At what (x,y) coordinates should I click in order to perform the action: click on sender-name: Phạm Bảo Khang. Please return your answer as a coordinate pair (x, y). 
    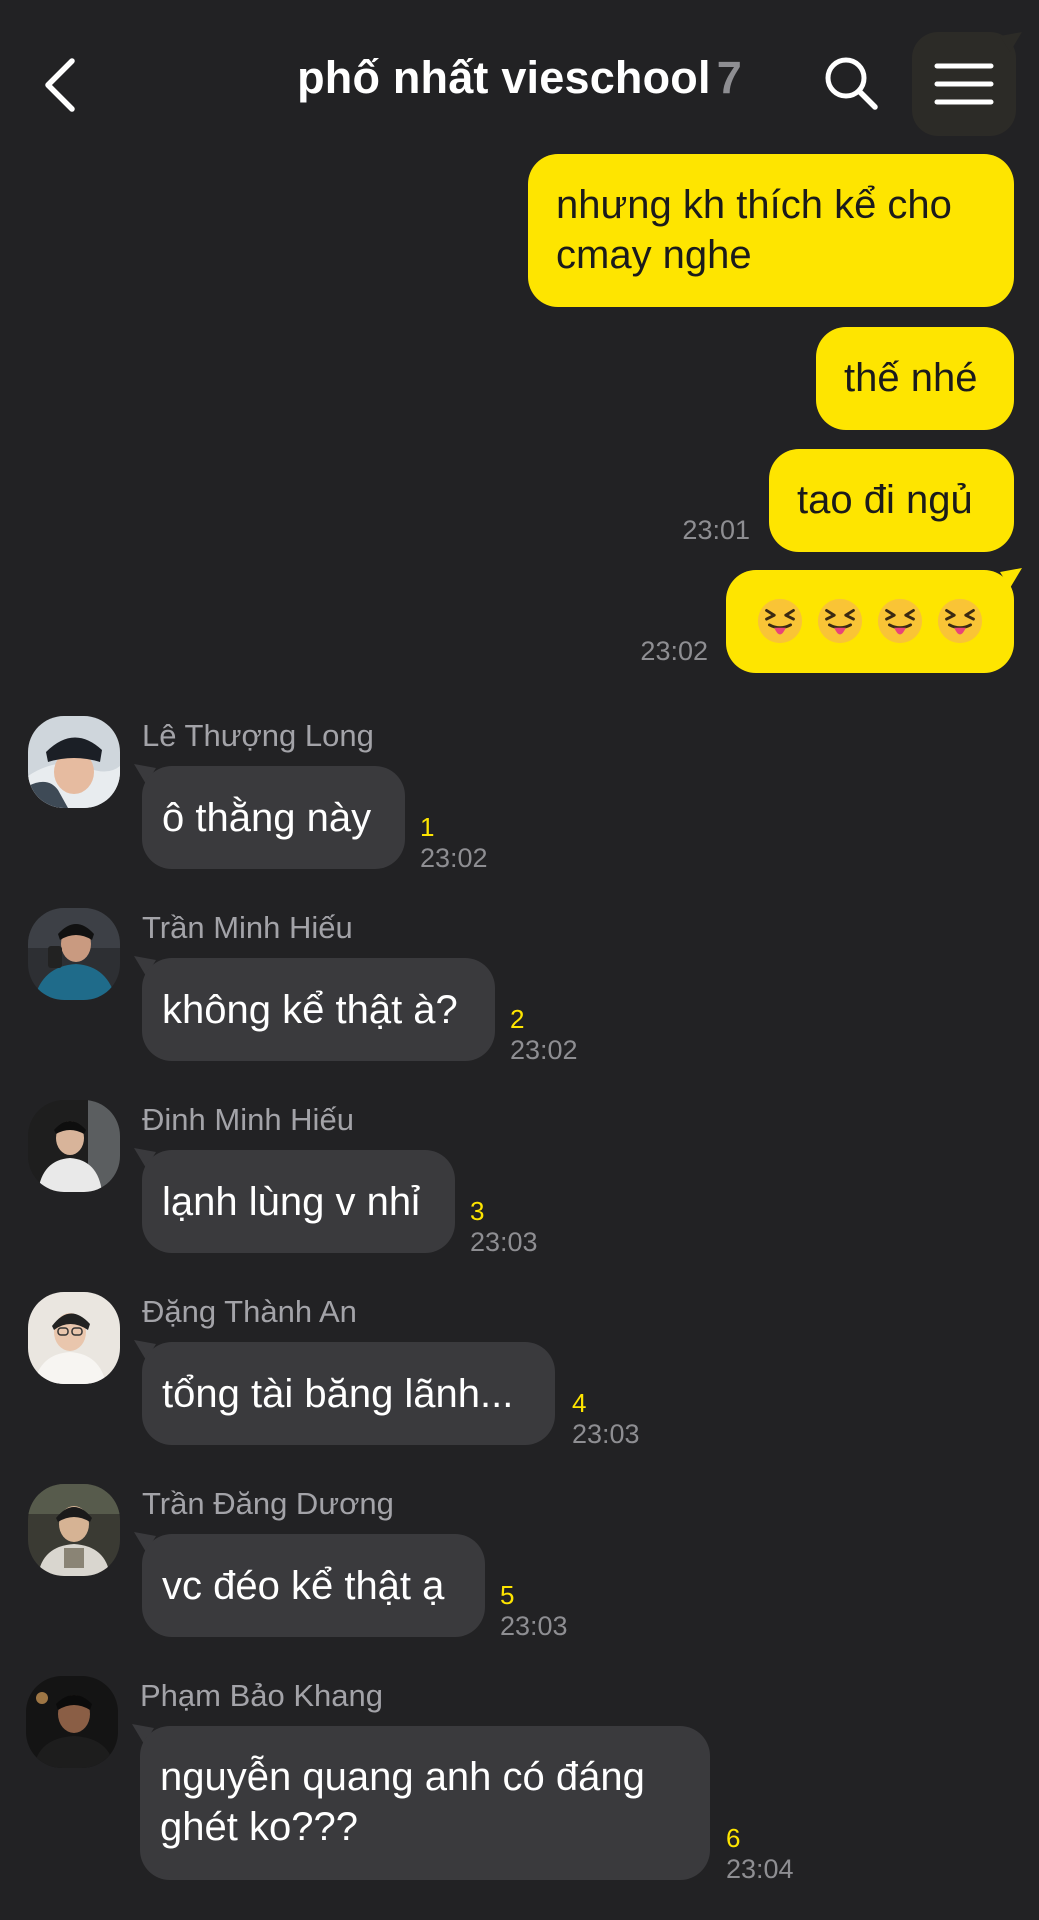
    Looking at the image, I should click on (262, 1695).